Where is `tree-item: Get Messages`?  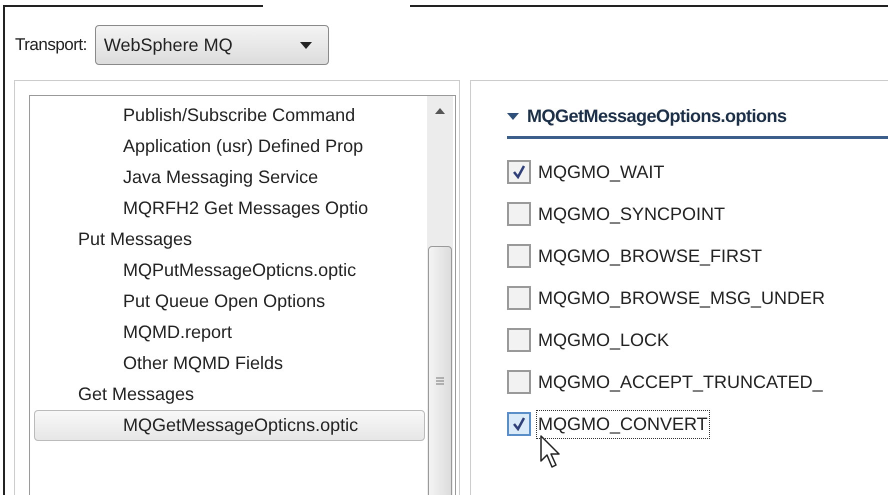 tree-item: Get Messages is located at coordinates (229, 394).